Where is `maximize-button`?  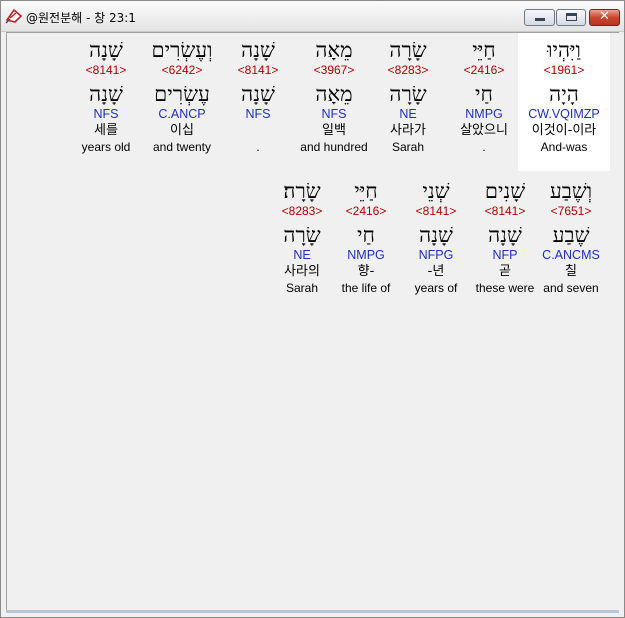
maximize-button is located at coordinates (571, 17).